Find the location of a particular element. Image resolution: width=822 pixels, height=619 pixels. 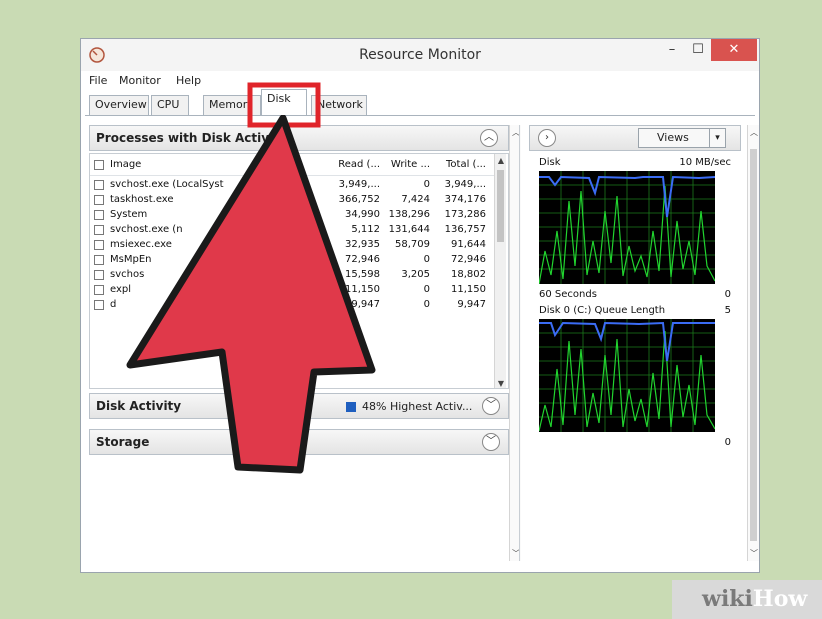

watermark-wiki: wiki is located at coordinates (727, 599).